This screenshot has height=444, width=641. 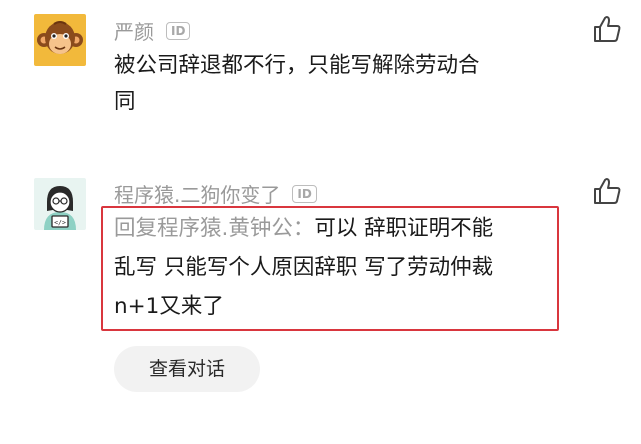 What do you see at coordinates (125, 101) in the screenshot?
I see `comment-text-line: 同` at bounding box center [125, 101].